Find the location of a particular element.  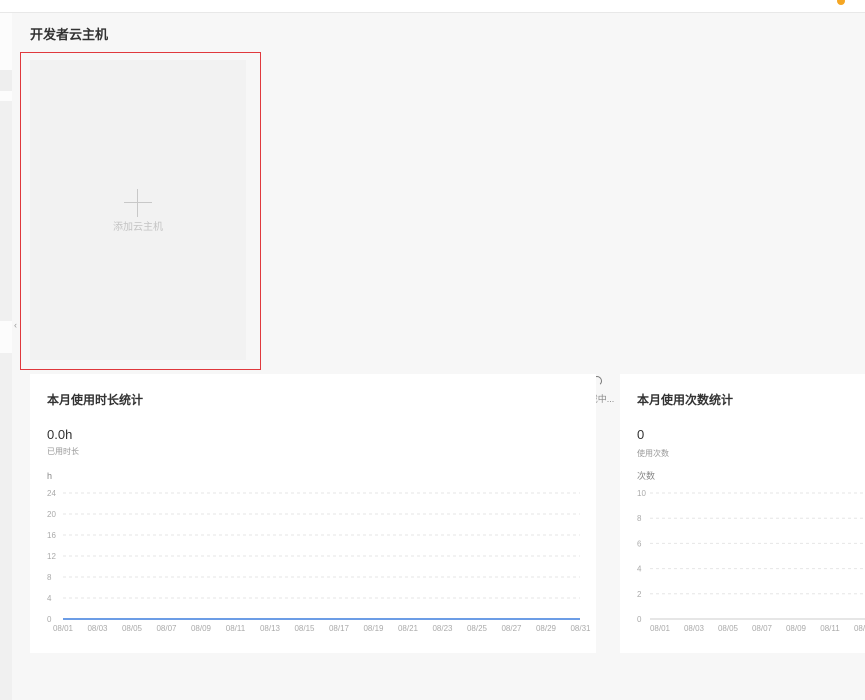

x-tick-label: 08/21 is located at coordinates (408, 628).